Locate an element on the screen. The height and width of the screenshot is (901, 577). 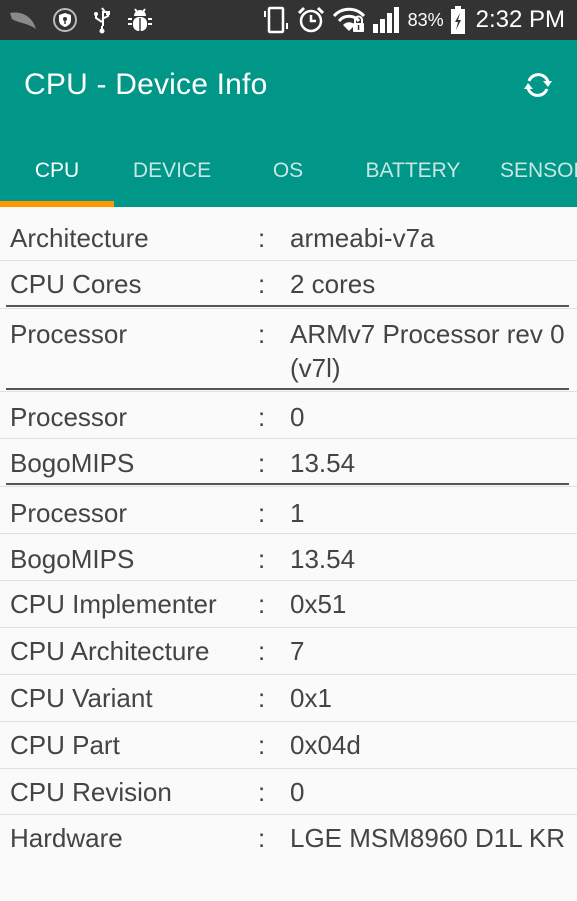
usb-icon is located at coordinates (102, 20).